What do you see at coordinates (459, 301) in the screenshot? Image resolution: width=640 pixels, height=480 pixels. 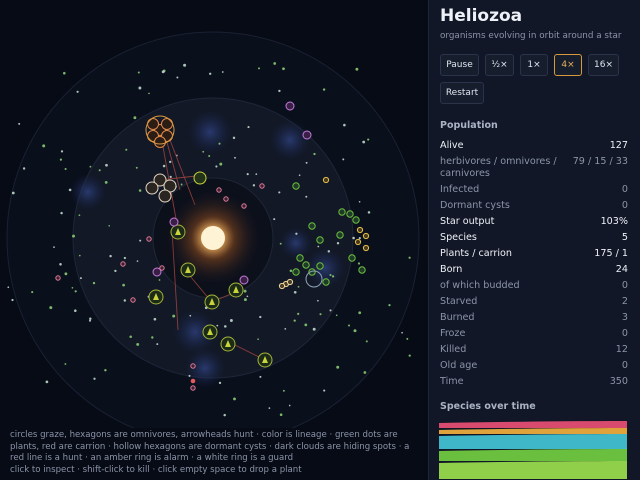 I see `stat-label: Starved` at bounding box center [459, 301].